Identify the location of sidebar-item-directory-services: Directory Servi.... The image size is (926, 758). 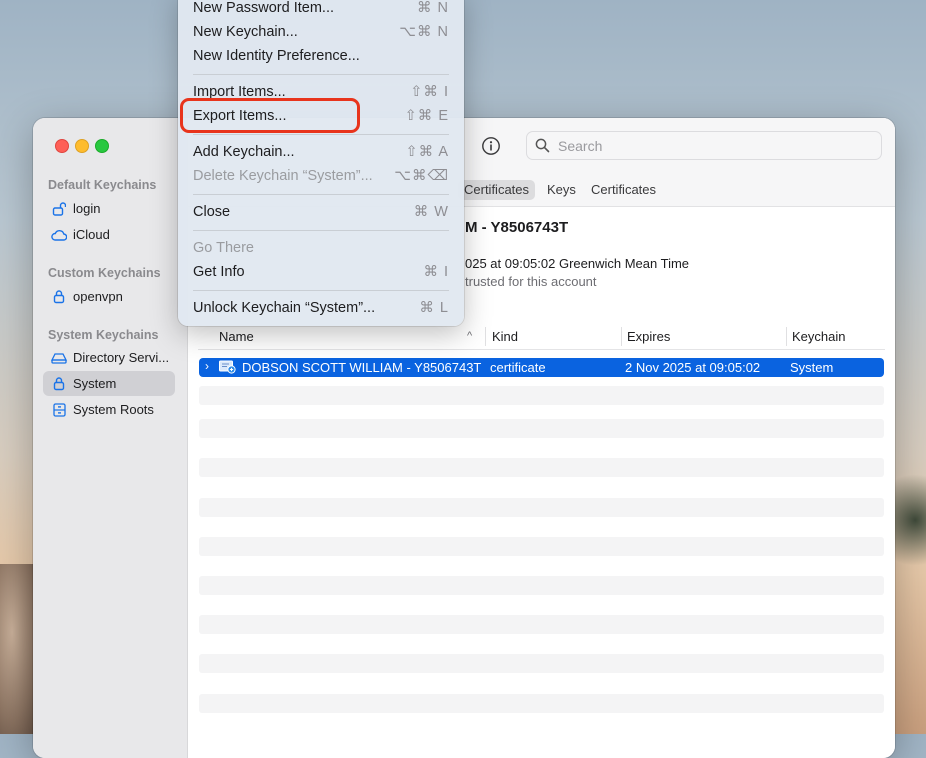
(109, 357).